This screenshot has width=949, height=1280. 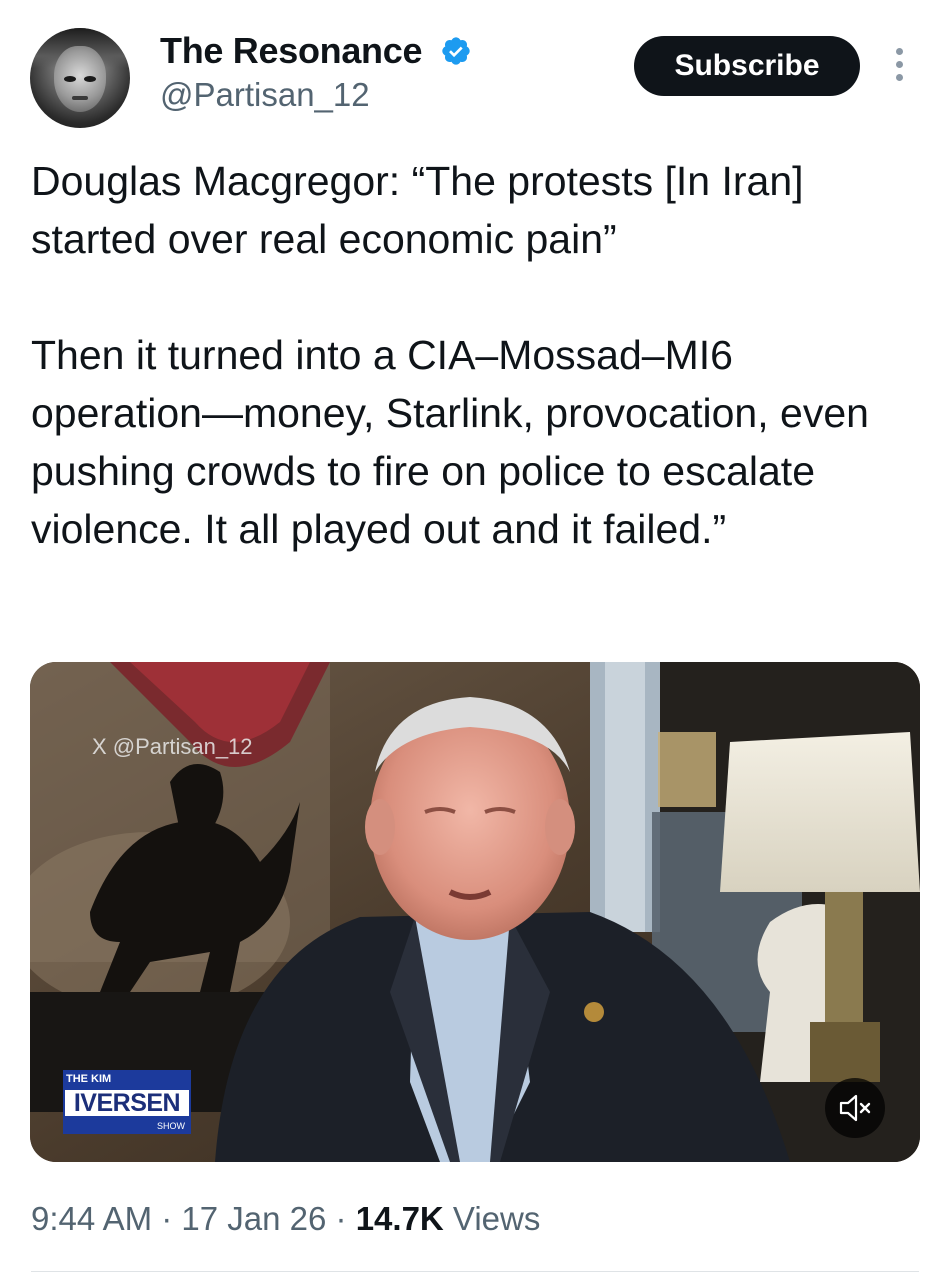 I want to click on volume-muted-icon, so click(x=855, y=1108).